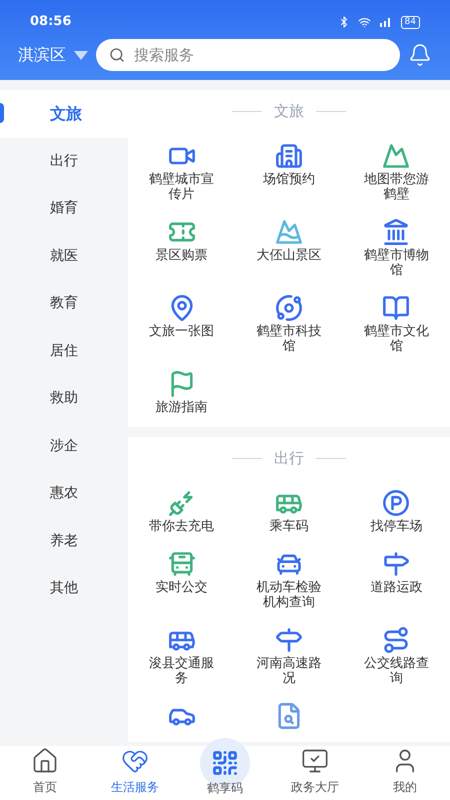 The image size is (450, 800). I want to click on tab-label: 首页, so click(45, 787).